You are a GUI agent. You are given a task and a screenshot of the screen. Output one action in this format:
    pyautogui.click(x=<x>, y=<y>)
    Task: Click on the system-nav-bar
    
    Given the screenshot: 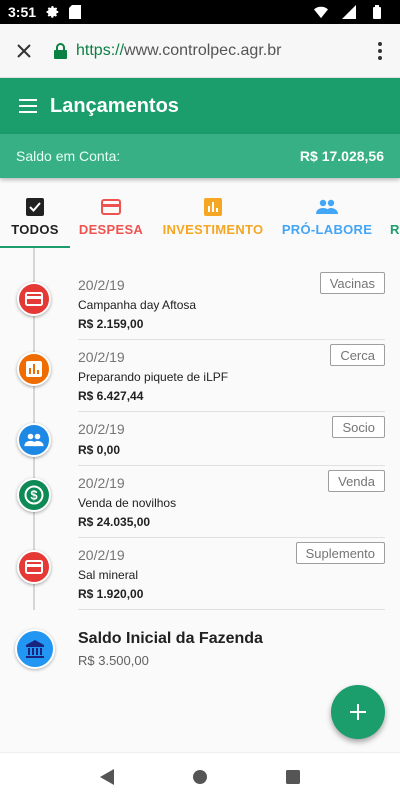 What is the action you would take?
    pyautogui.click(x=200, y=776)
    